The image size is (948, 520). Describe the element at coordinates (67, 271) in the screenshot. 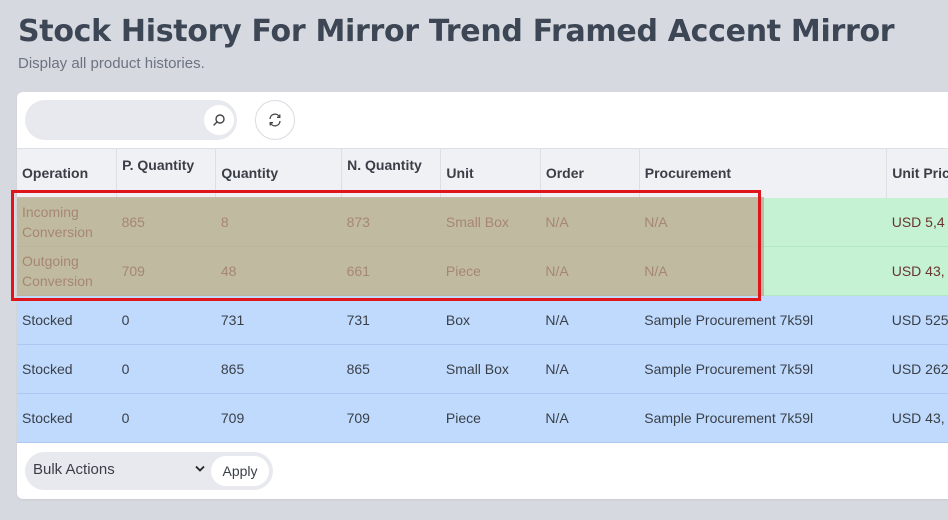

I see `cell-operation: Outgoing Conversion` at that location.